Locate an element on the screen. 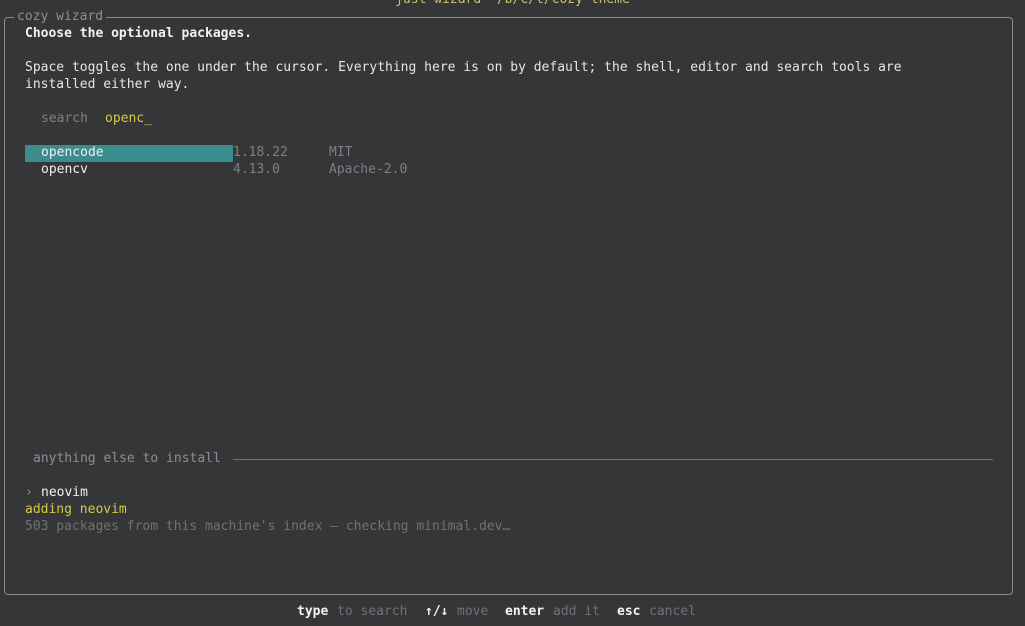  chevron-right-icon: › is located at coordinates (29, 492).